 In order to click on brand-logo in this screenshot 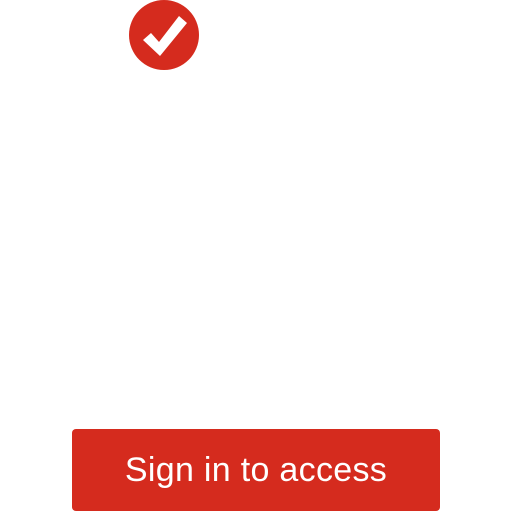, I will do `click(164, 35)`.